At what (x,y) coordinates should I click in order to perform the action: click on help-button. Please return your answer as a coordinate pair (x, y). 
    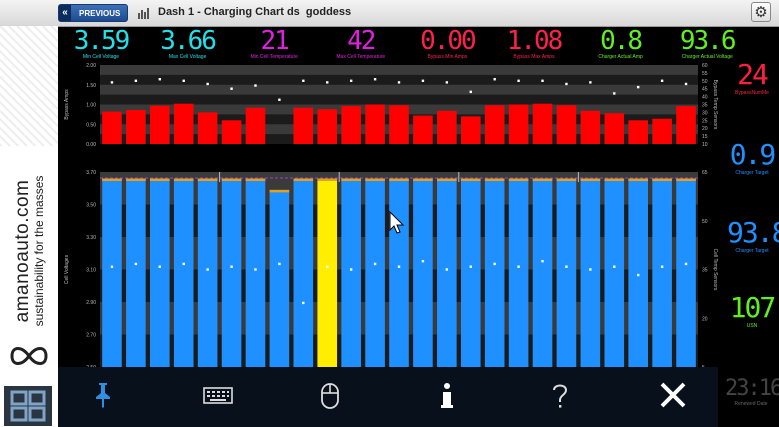
    Looking at the image, I should click on (560, 397).